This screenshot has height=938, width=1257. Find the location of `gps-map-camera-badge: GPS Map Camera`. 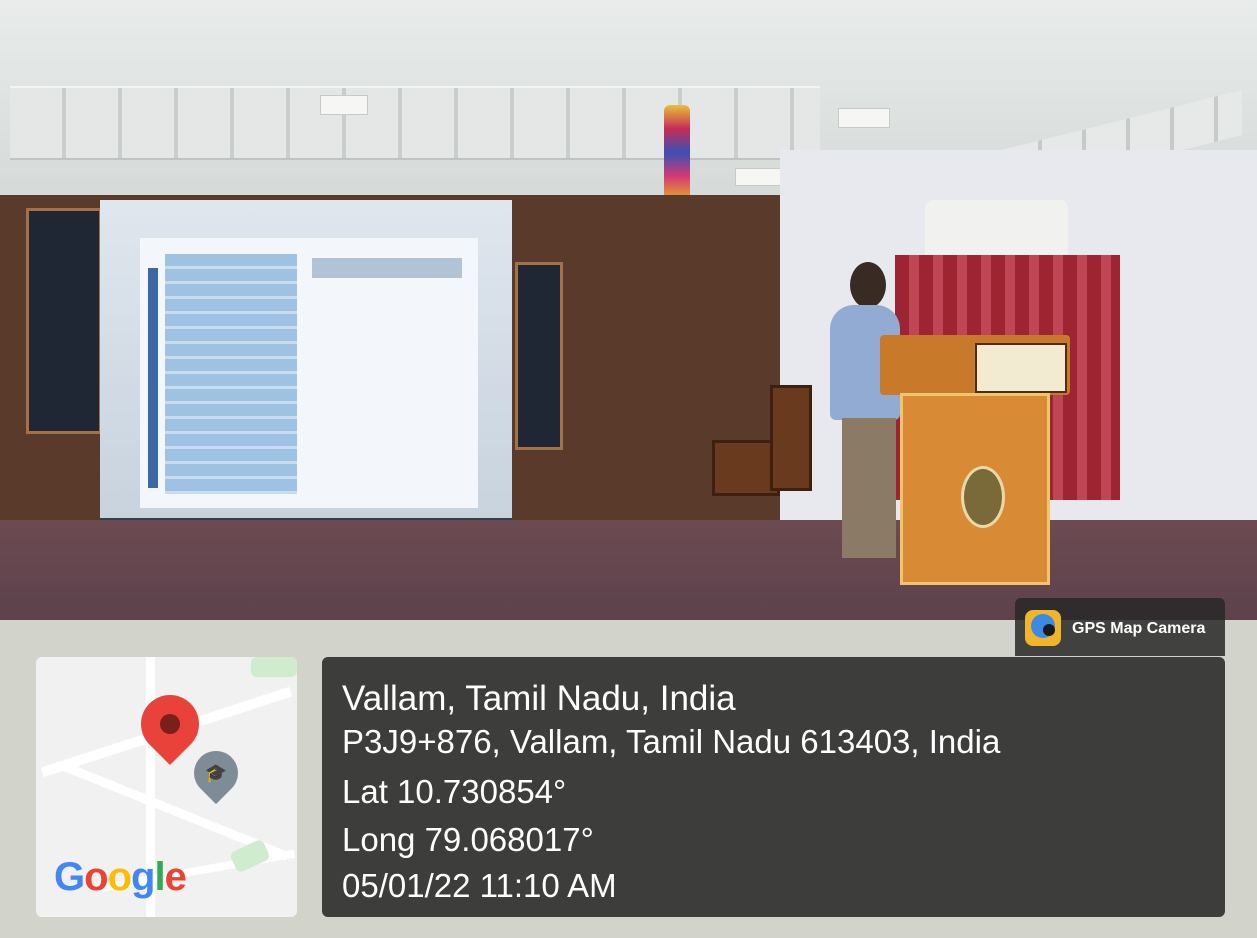

gps-map-camera-badge: GPS Map Camera is located at coordinates (1120, 627).